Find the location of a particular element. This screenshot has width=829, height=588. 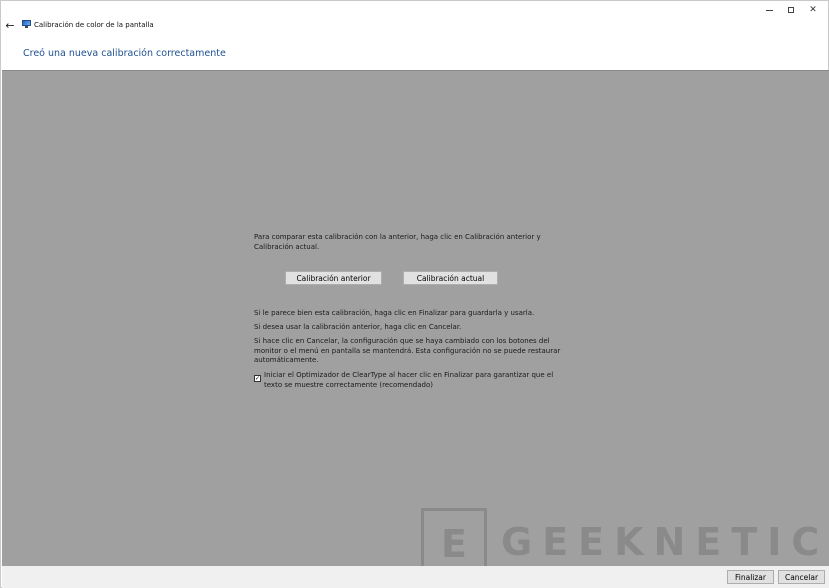

minimize-icon is located at coordinates (769, 10).